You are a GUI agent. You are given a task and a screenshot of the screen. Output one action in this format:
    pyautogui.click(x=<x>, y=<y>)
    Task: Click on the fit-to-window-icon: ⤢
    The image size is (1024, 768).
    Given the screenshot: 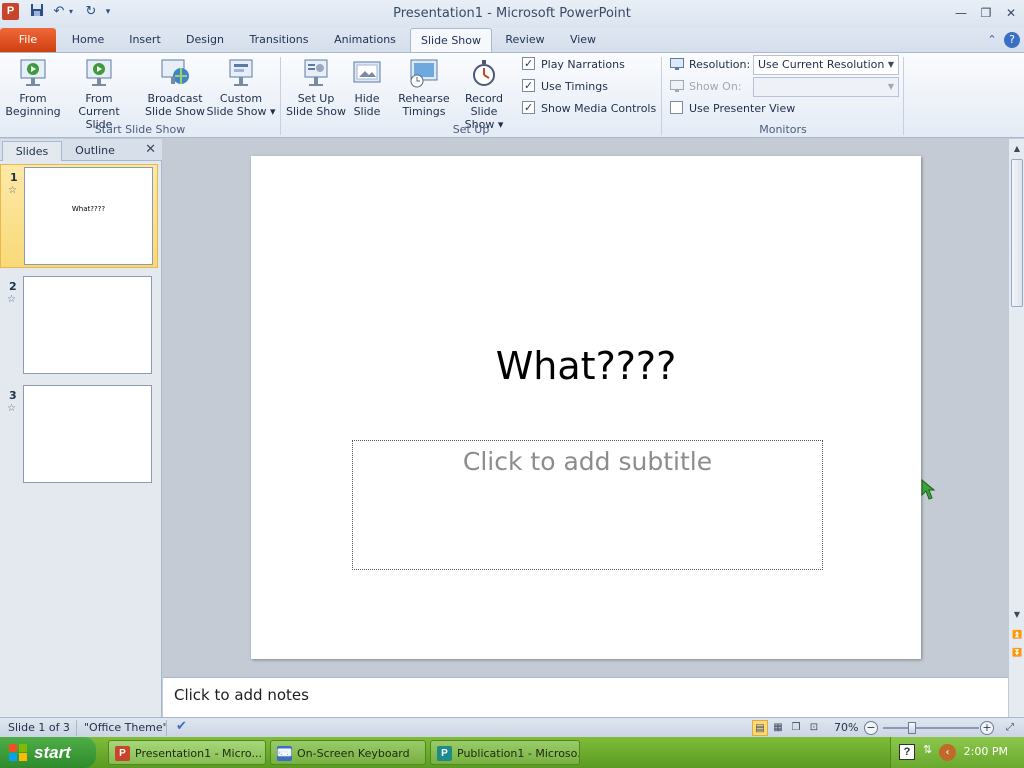 What is the action you would take?
    pyautogui.click(x=1010, y=728)
    